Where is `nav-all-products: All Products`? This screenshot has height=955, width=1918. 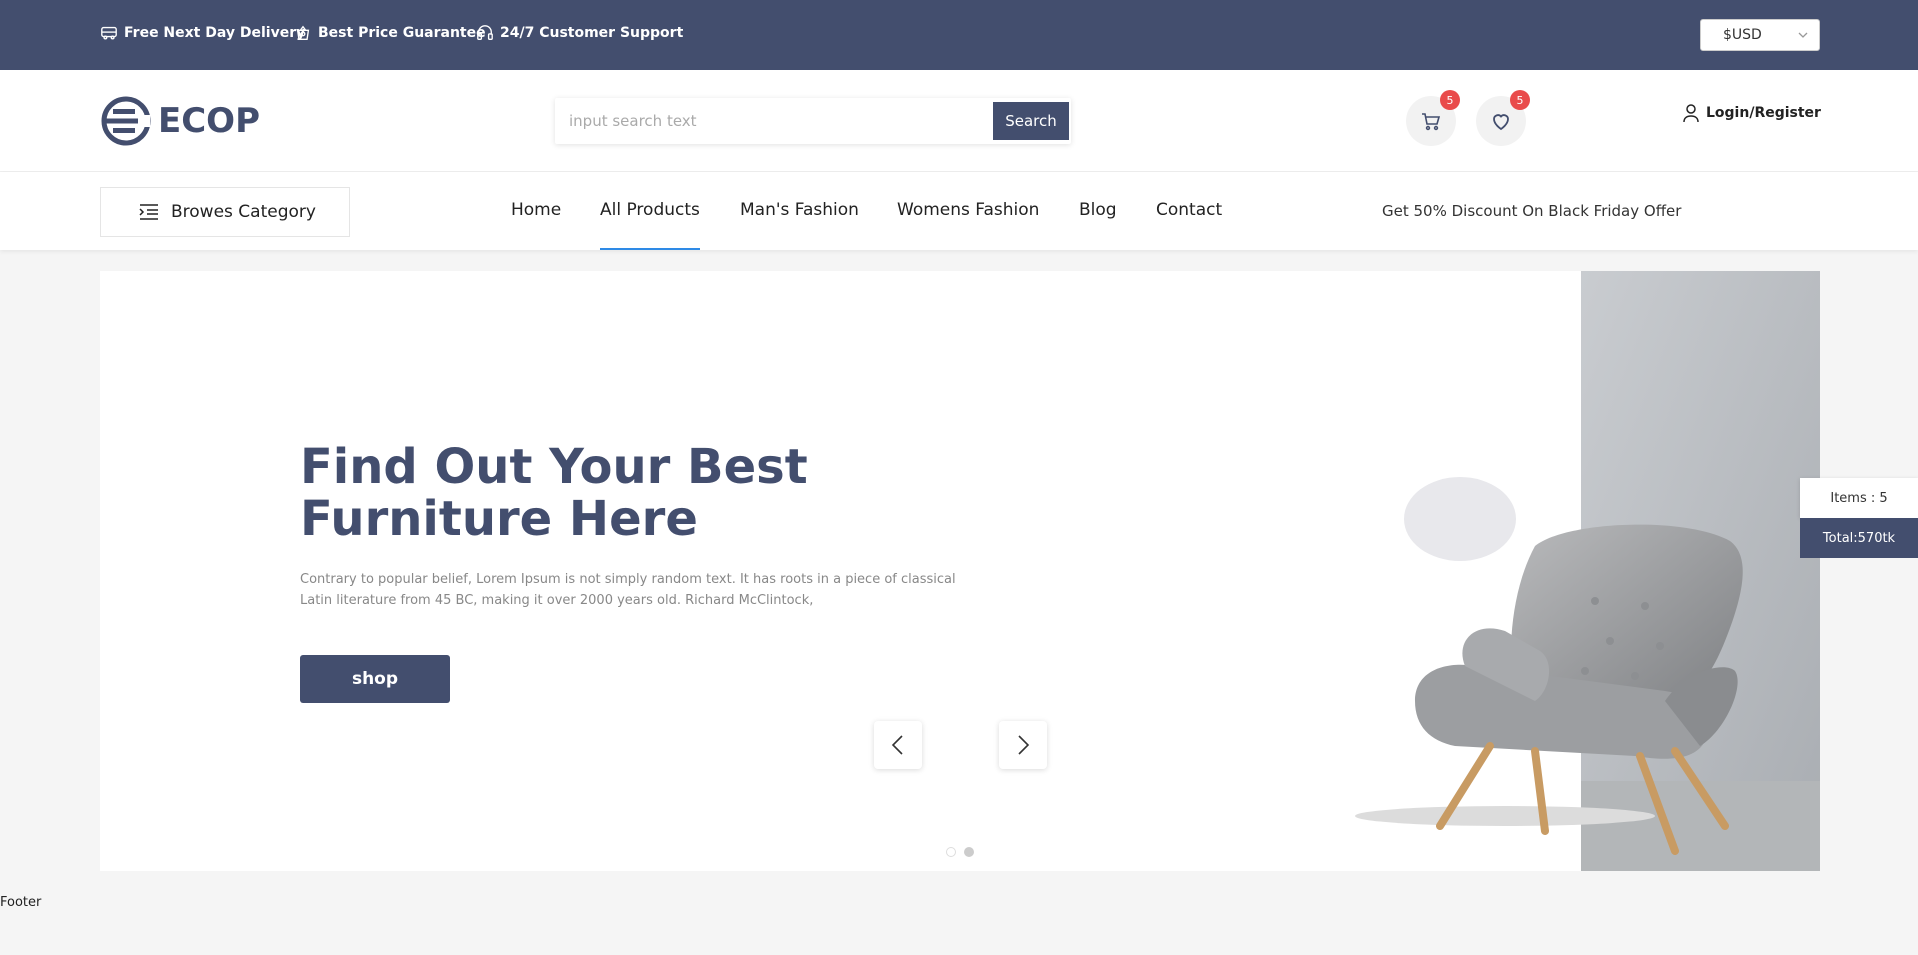 nav-all-products: All Products is located at coordinates (650, 225).